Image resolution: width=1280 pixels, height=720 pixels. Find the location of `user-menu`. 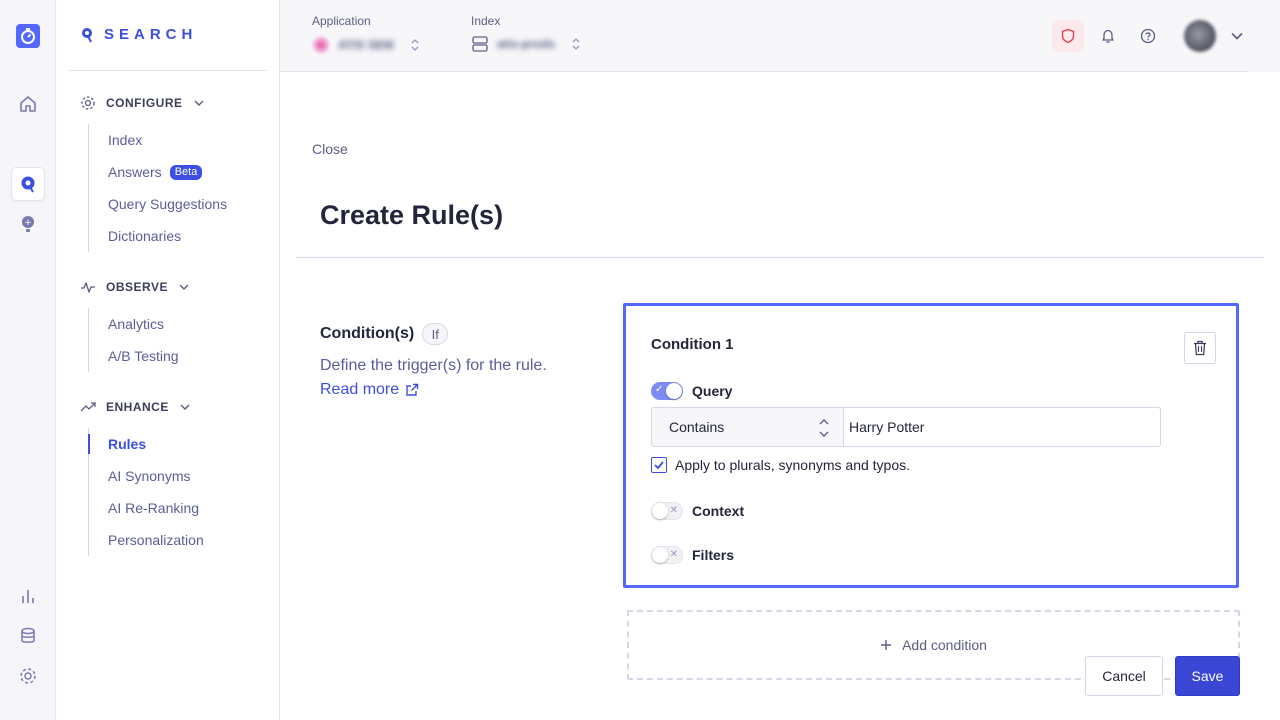

user-menu is located at coordinates (1214, 36).